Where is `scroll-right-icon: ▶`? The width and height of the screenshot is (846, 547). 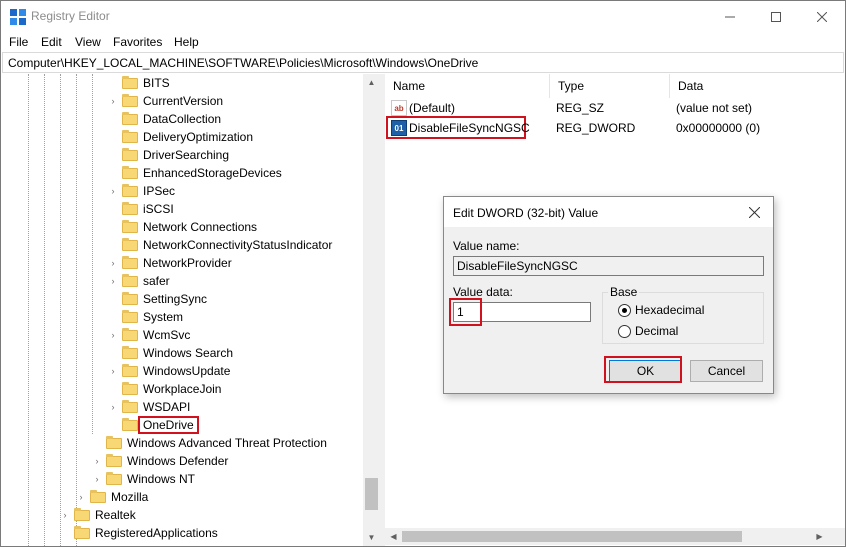 scroll-right-icon: ▶ is located at coordinates (819, 536).